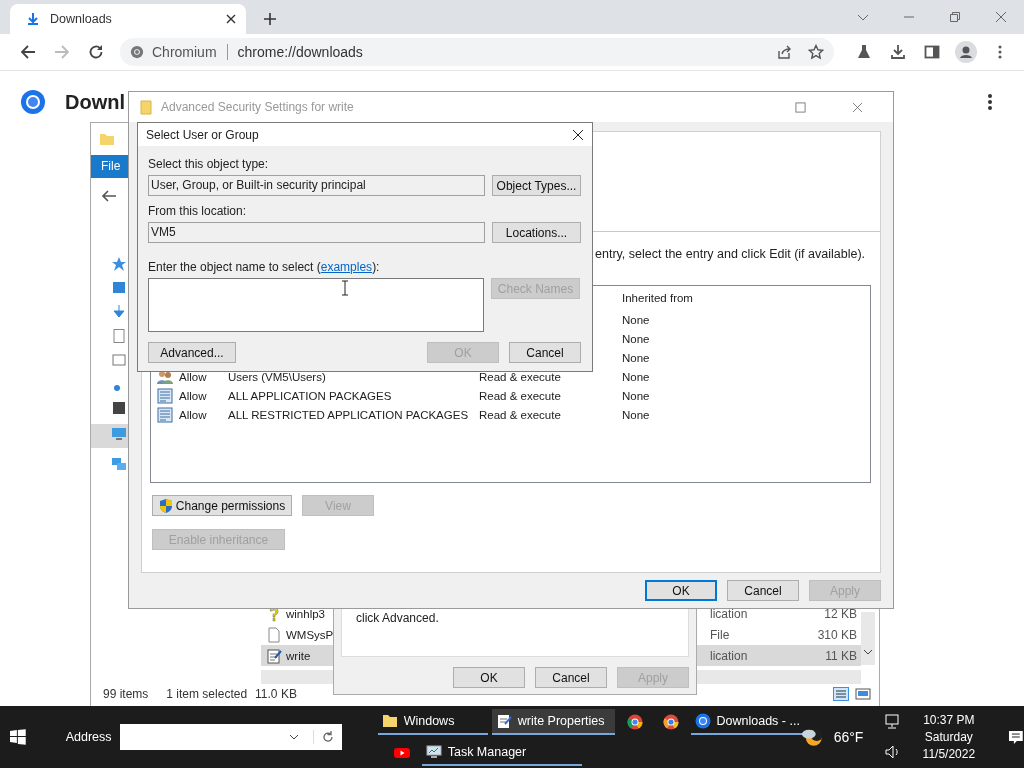 The image size is (1024, 768). Describe the element at coordinates (561, 720) in the screenshot. I see `taskbar-label: write Properties` at that location.